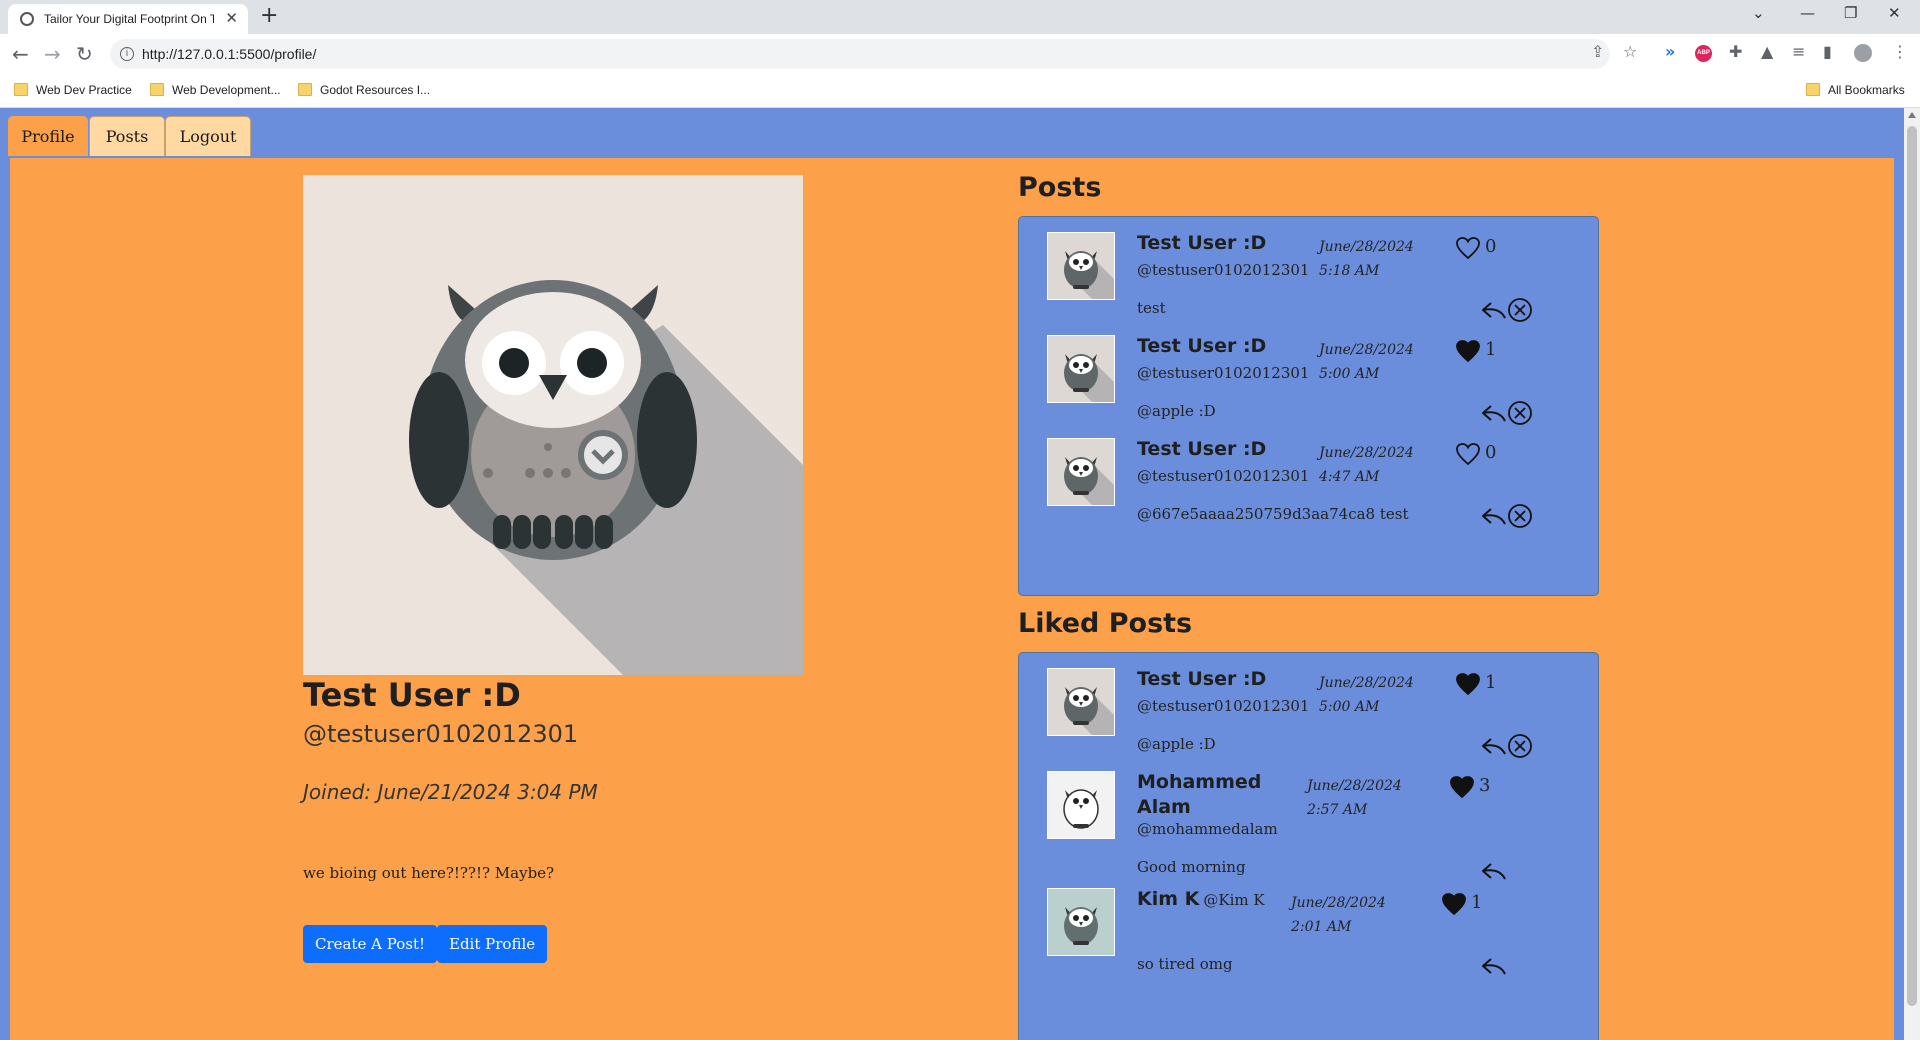  What do you see at coordinates (1855, 90) in the screenshot?
I see `all-bookmarks: All Bookmarks` at bounding box center [1855, 90].